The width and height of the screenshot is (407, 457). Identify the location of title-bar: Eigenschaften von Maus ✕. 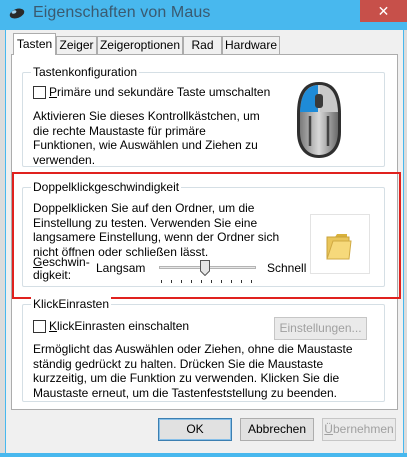
(203, 15).